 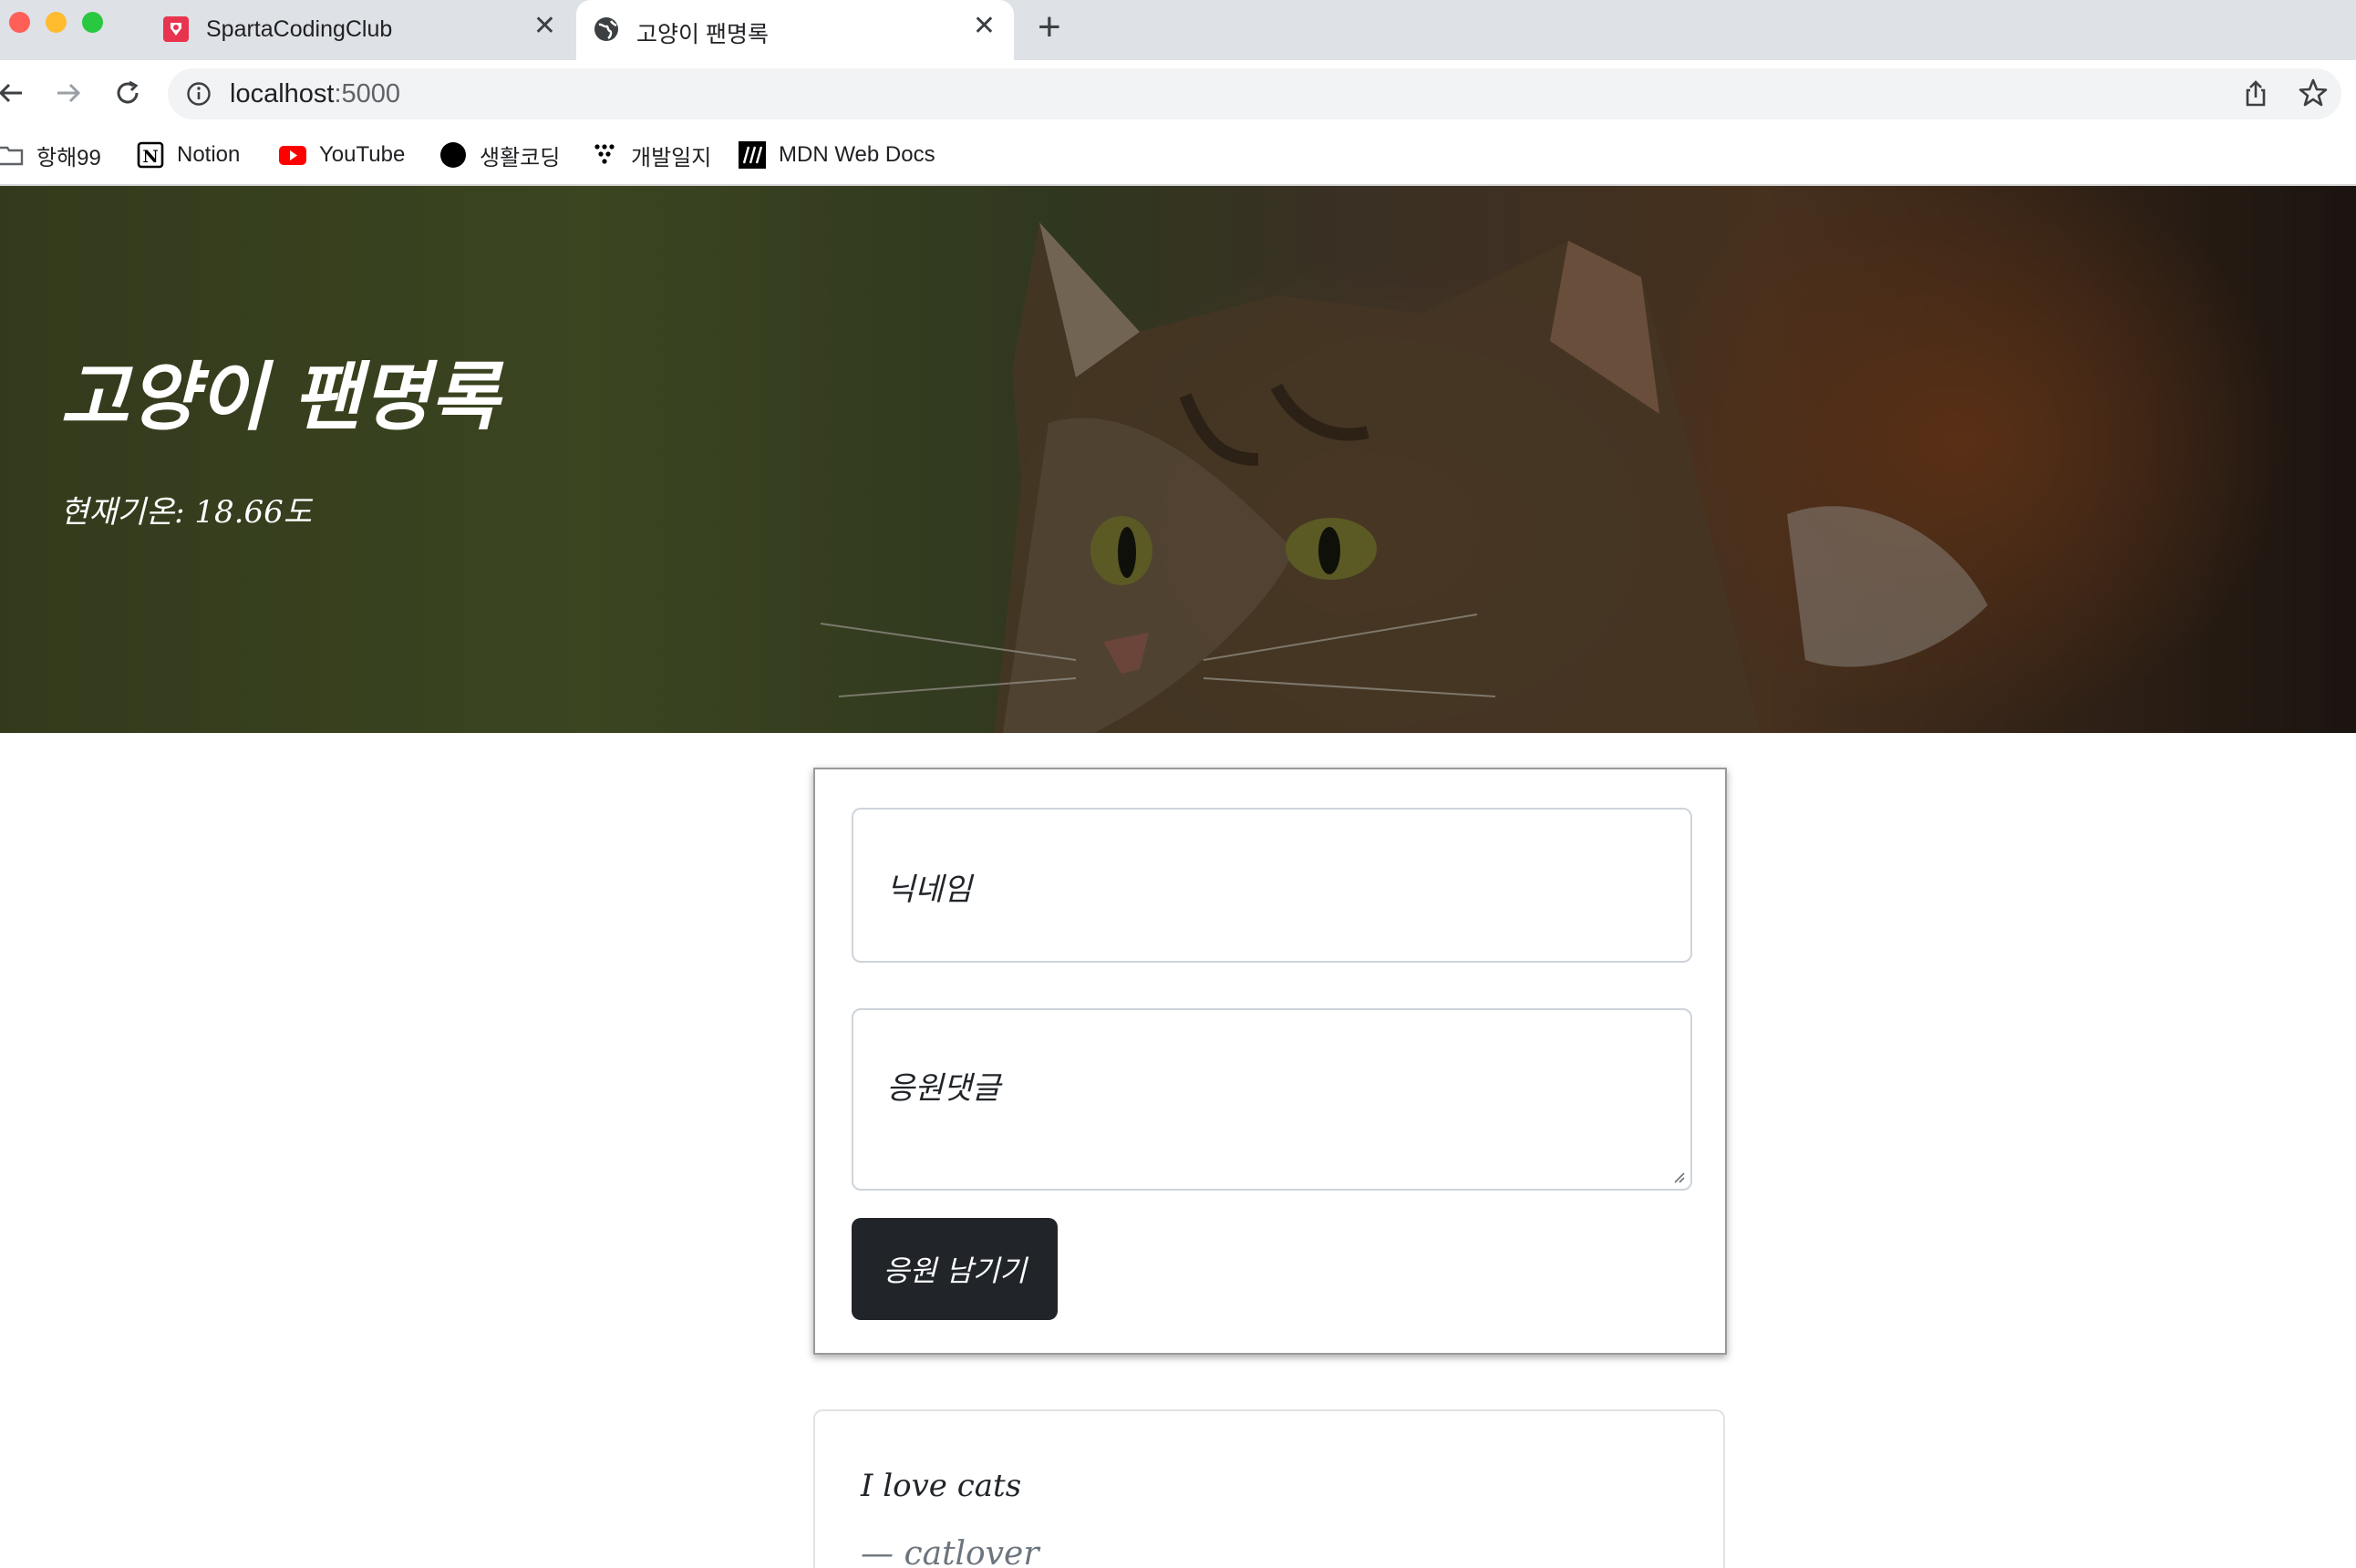 I want to click on mdn-icon, so click(x=752, y=155).